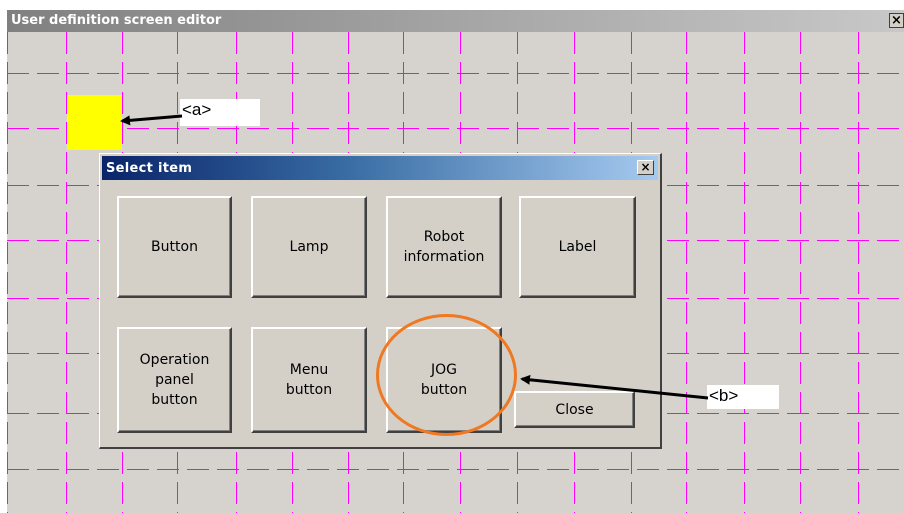 The height and width of the screenshot is (513, 904). Describe the element at coordinates (174, 247) in the screenshot. I see `button-item-button: Button` at that location.